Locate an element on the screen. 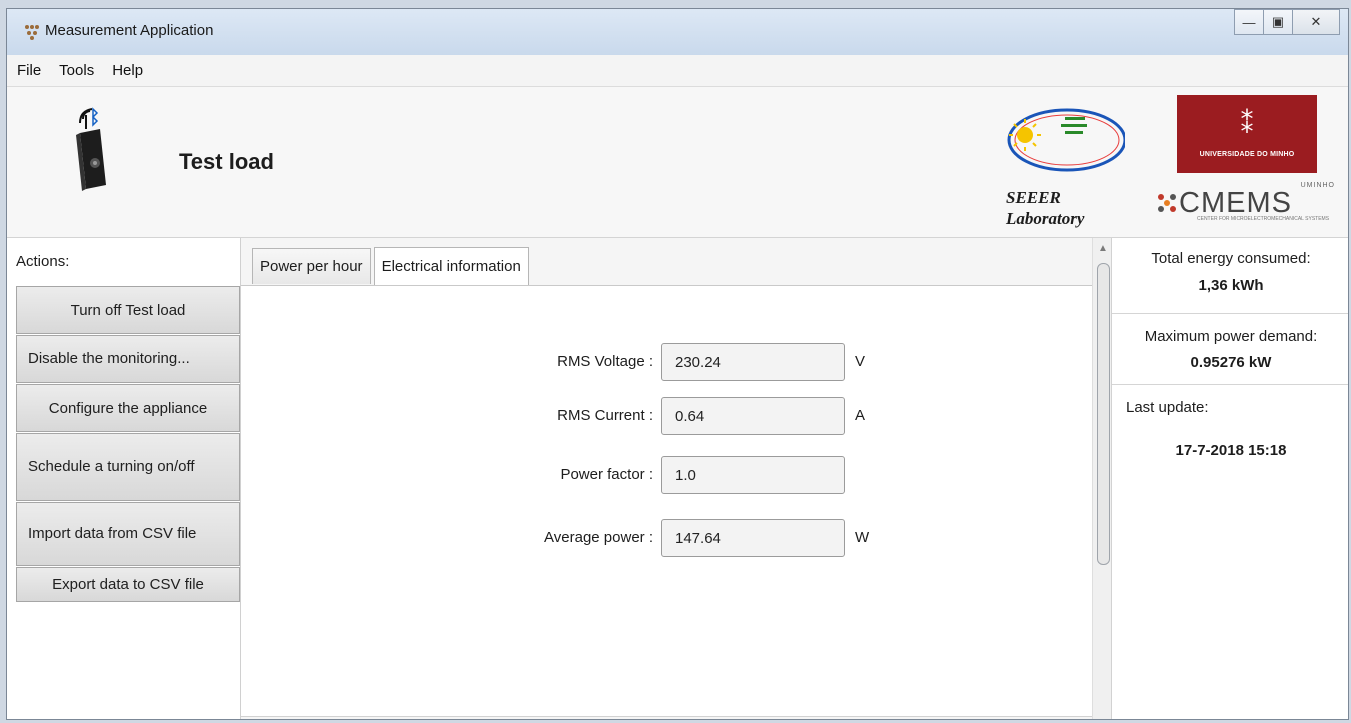 The image size is (1351, 723). average-power-unit: W is located at coordinates (862, 537).